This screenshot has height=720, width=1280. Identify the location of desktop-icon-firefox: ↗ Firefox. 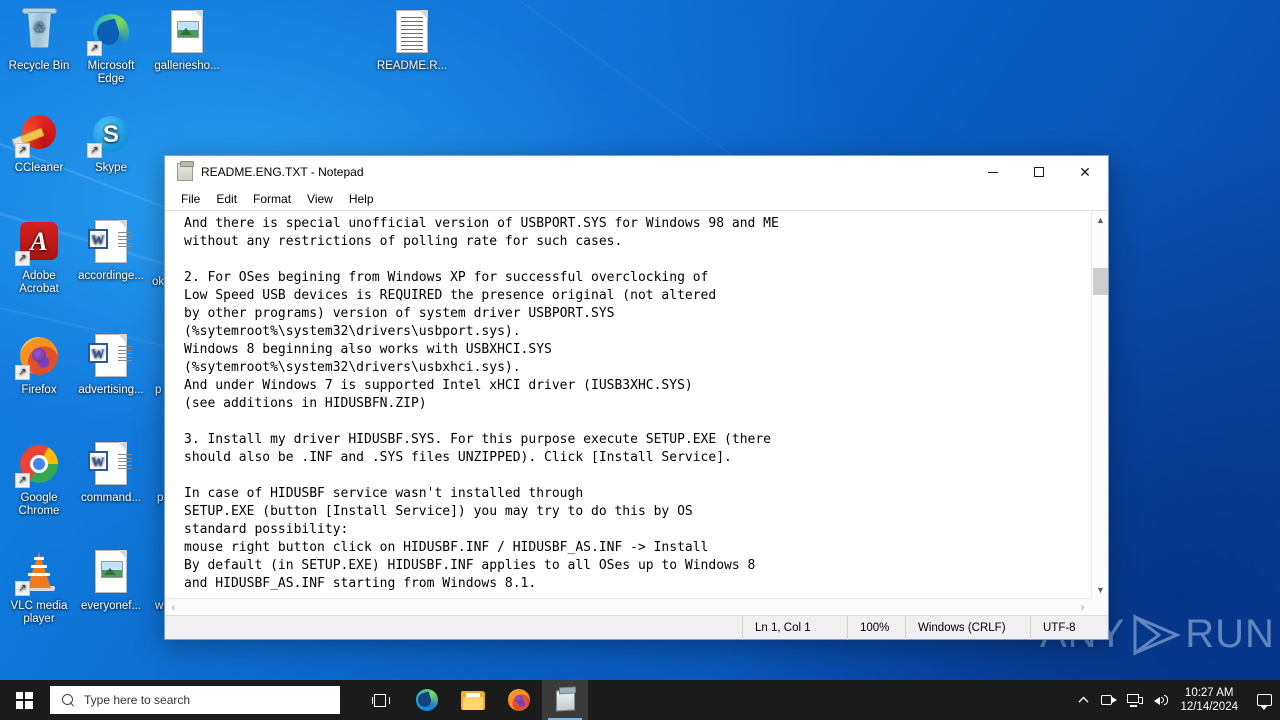
(39, 364).